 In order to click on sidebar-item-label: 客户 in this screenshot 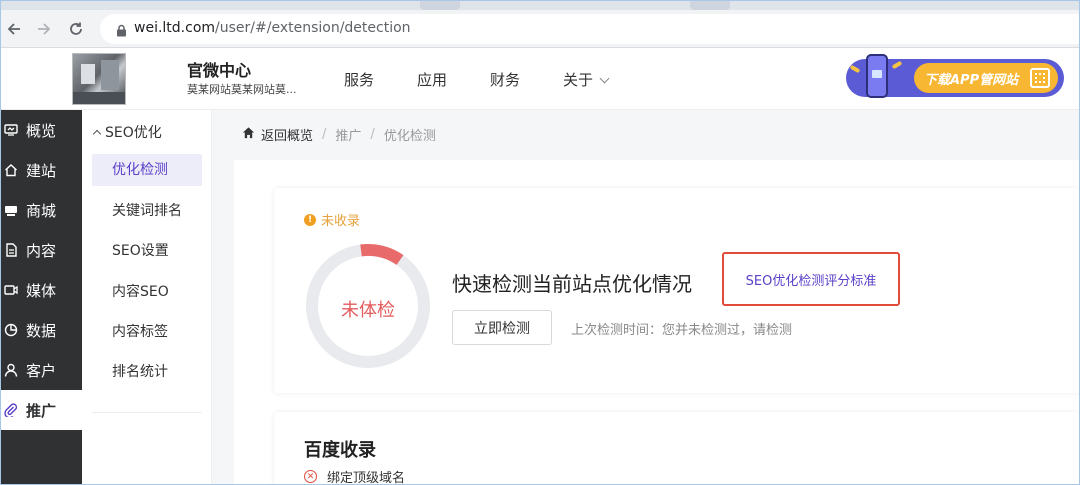, I will do `click(41, 370)`.